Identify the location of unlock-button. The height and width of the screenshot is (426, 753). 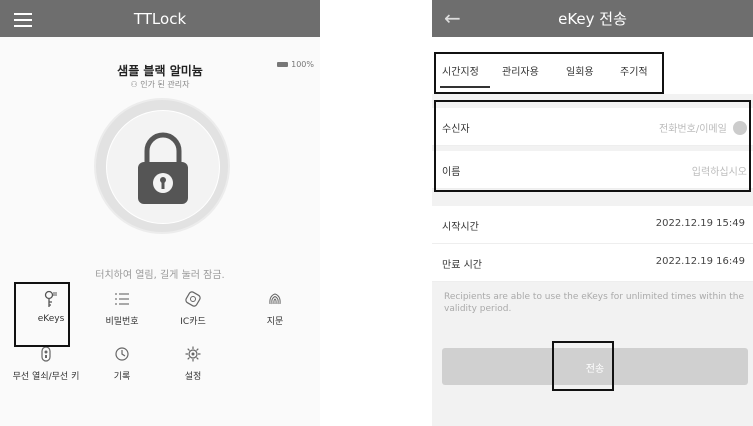
(162, 166).